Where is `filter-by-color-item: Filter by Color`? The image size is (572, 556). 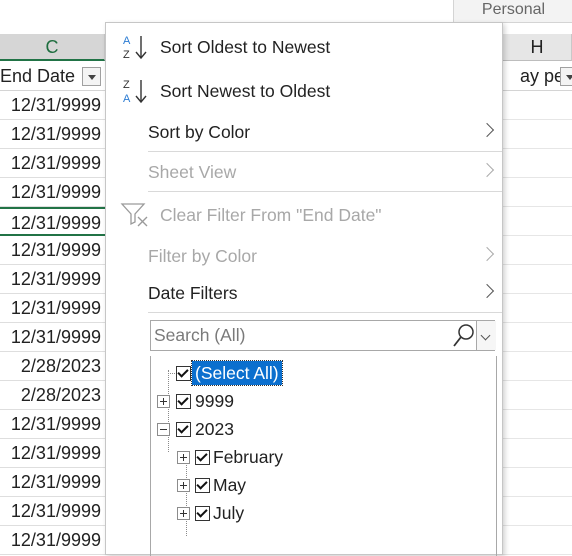 filter-by-color-item: Filter by Color is located at coordinates (304, 256).